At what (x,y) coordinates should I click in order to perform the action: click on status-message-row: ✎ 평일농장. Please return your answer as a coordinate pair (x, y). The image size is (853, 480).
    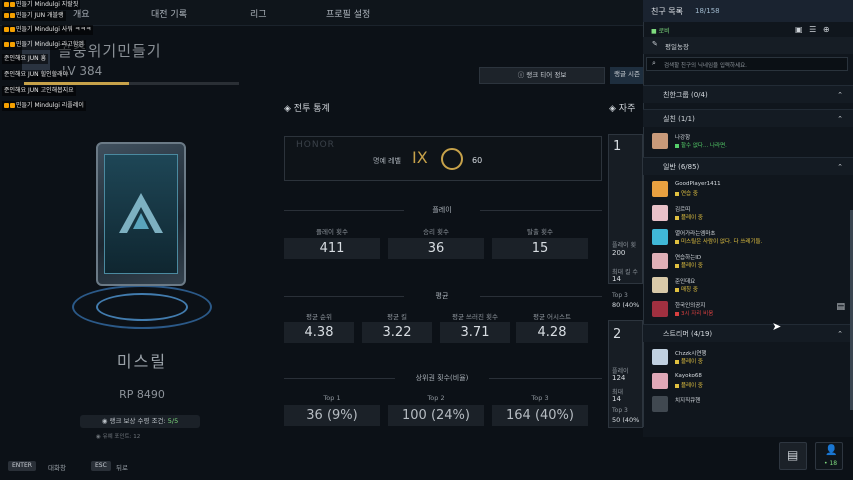
    Looking at the image, I should click on (748, 45).